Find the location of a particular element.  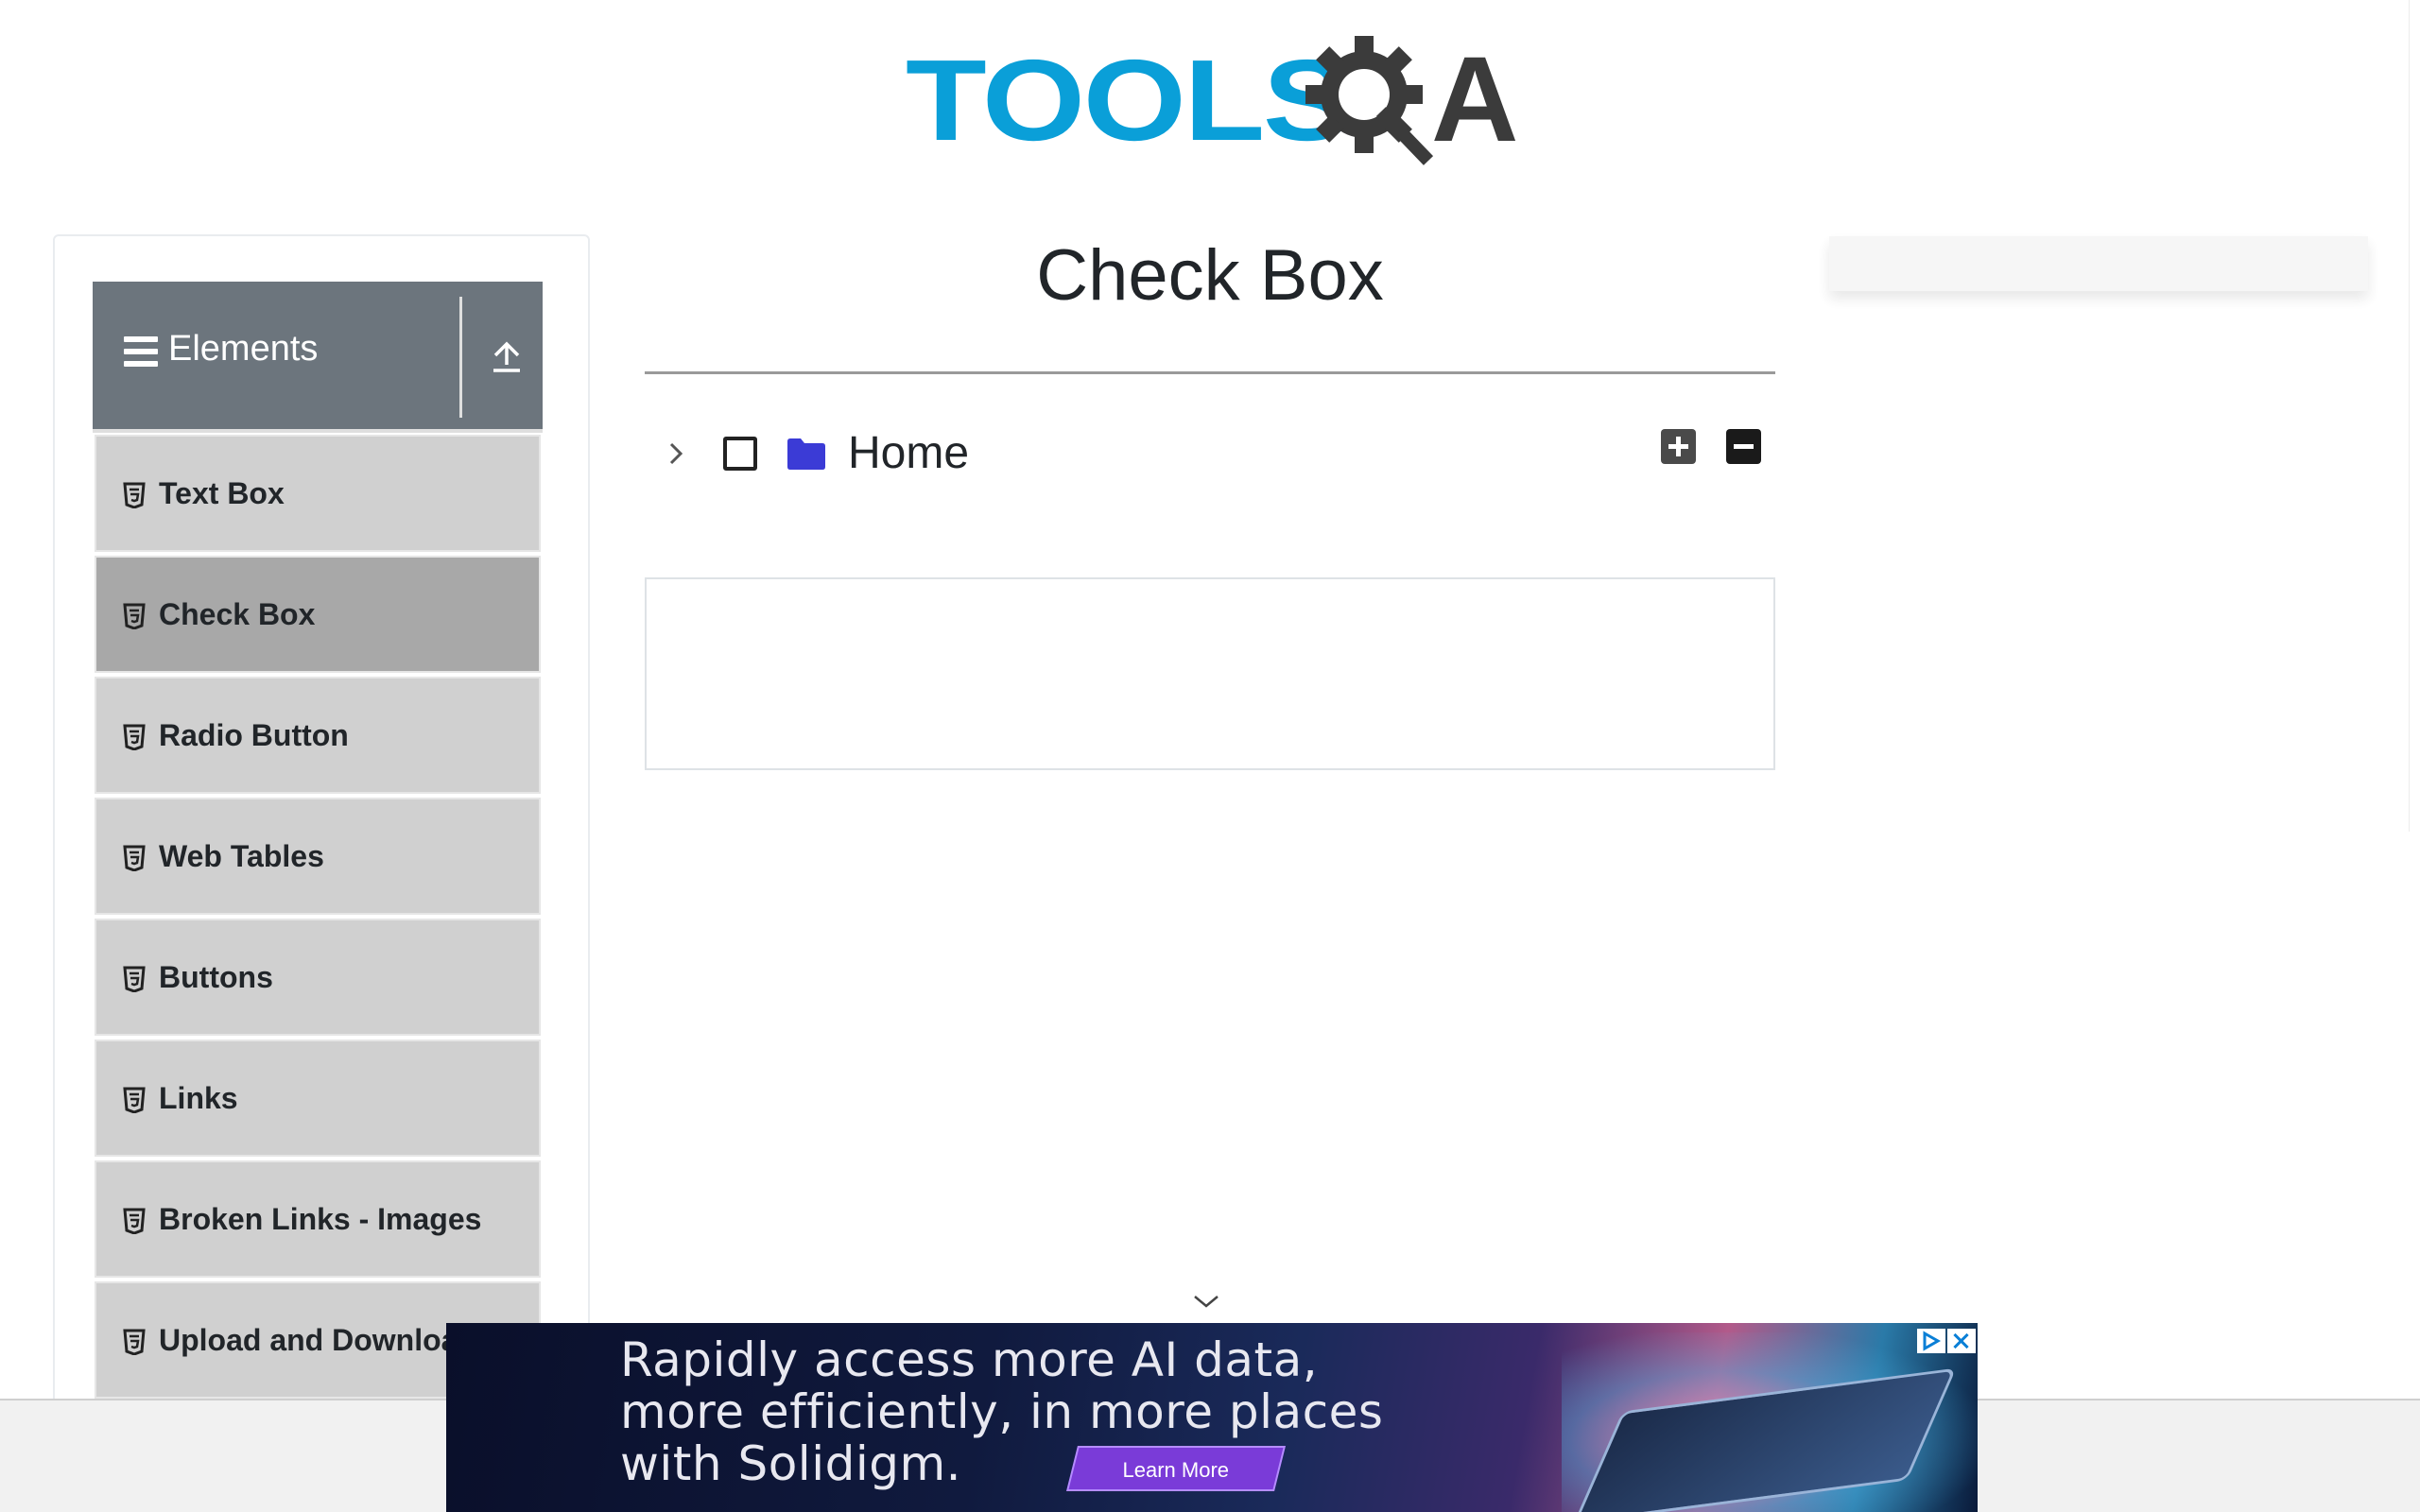

sidebar-item-label: Links is located at coordinates (198, 1098).